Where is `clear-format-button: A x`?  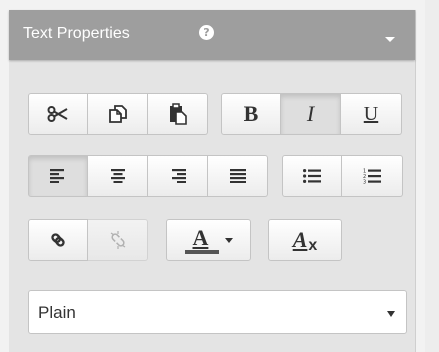
clear-format-button: A x is located at coordinates (305, 240).